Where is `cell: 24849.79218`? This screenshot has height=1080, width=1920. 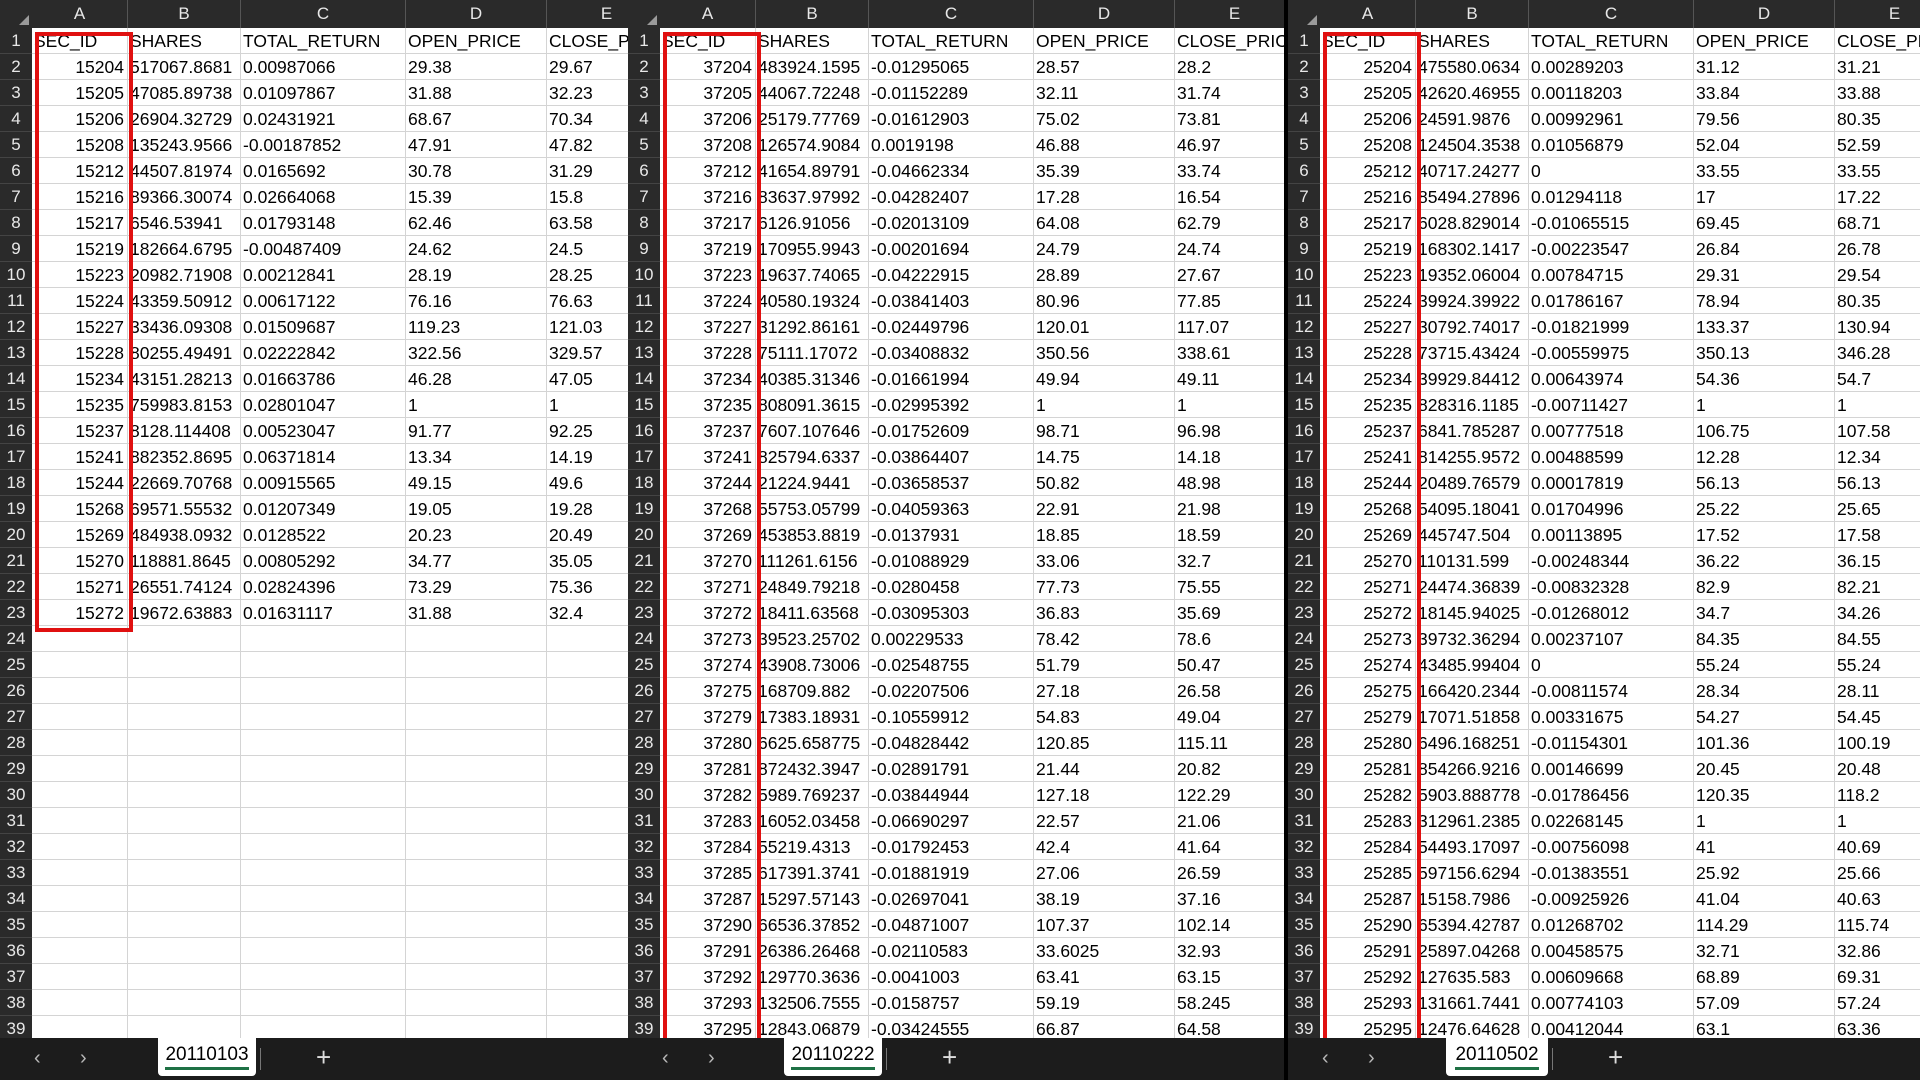 cell: 24849.79218 is located at coordinates (812, 587).